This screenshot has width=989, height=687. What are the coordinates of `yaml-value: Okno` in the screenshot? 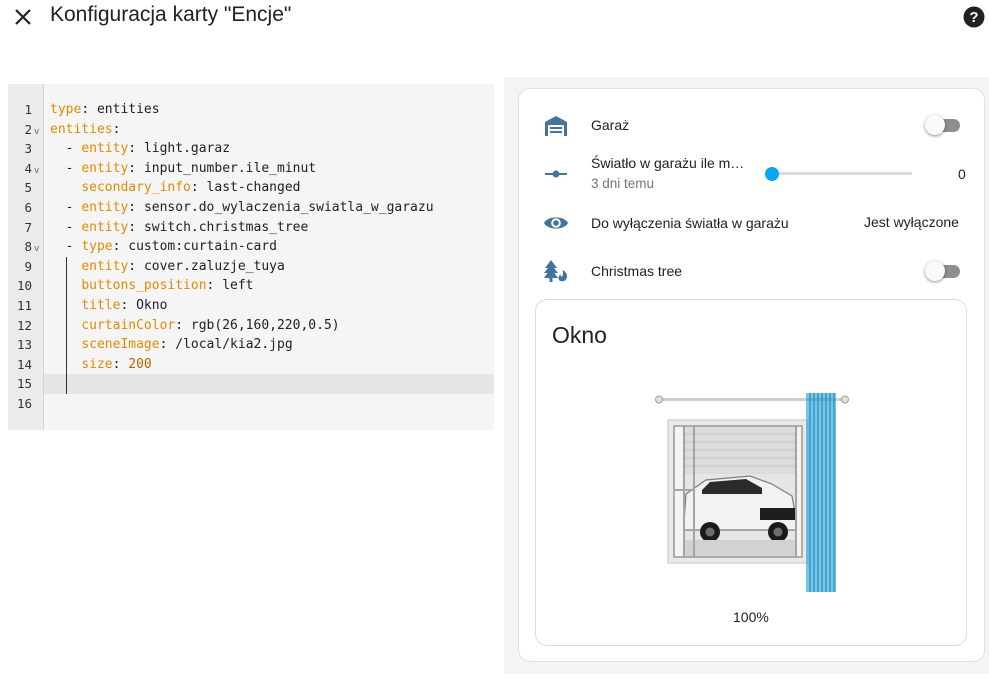 It's located at (152, 305).